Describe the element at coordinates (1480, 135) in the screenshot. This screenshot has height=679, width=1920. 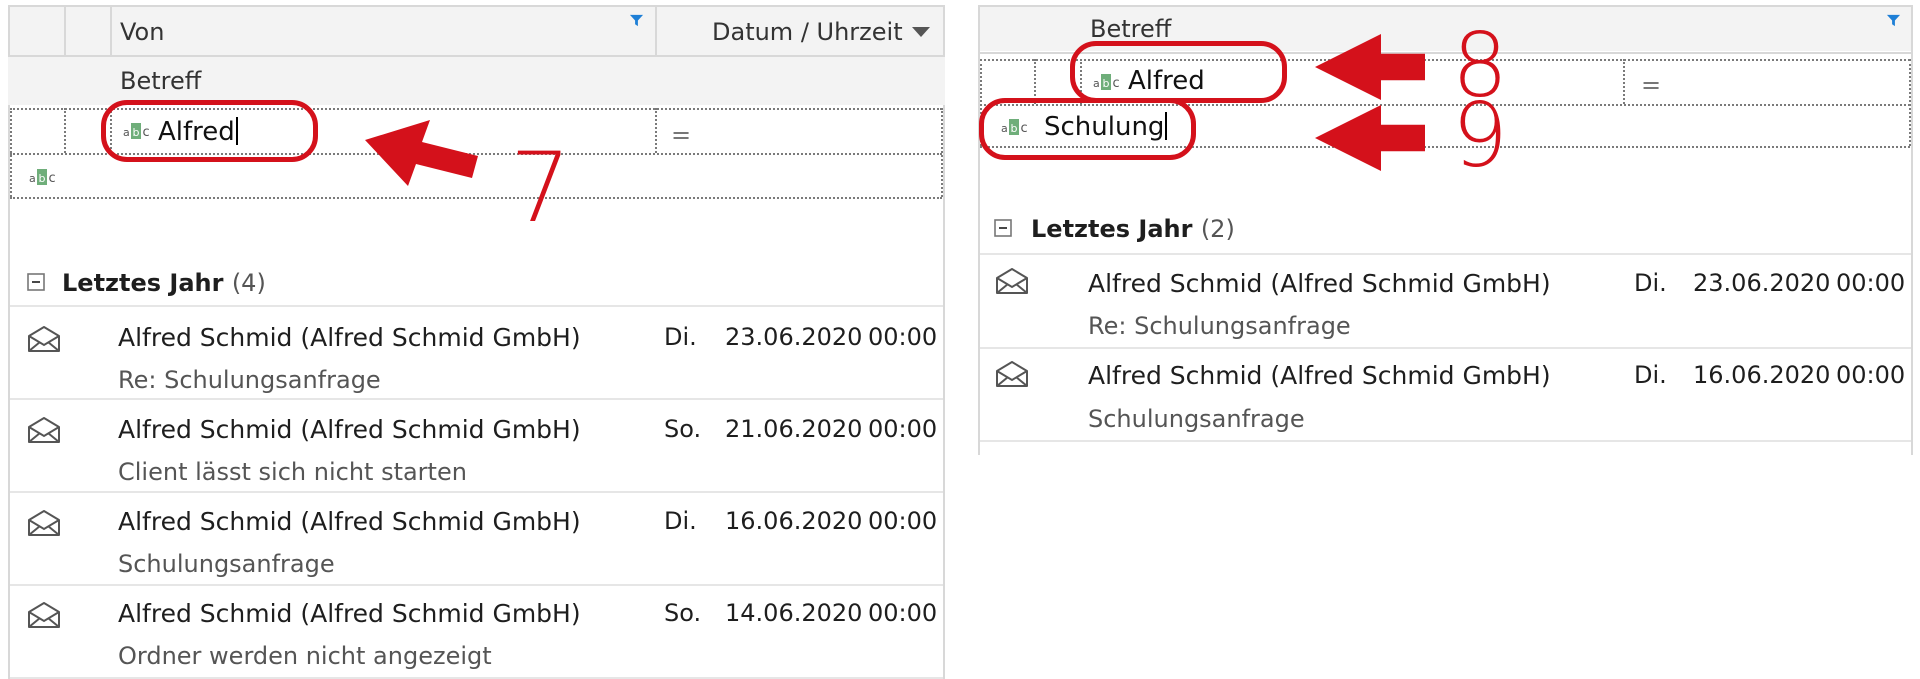
I see `annotation-number-9: 9` at that location.